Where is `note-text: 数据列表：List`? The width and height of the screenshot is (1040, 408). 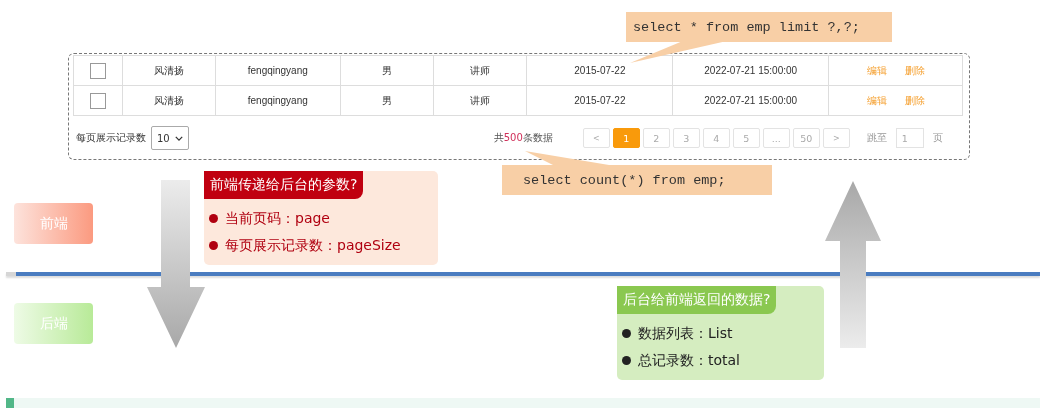
note-text: 数据列表：List is located at coordinates (685, 333).